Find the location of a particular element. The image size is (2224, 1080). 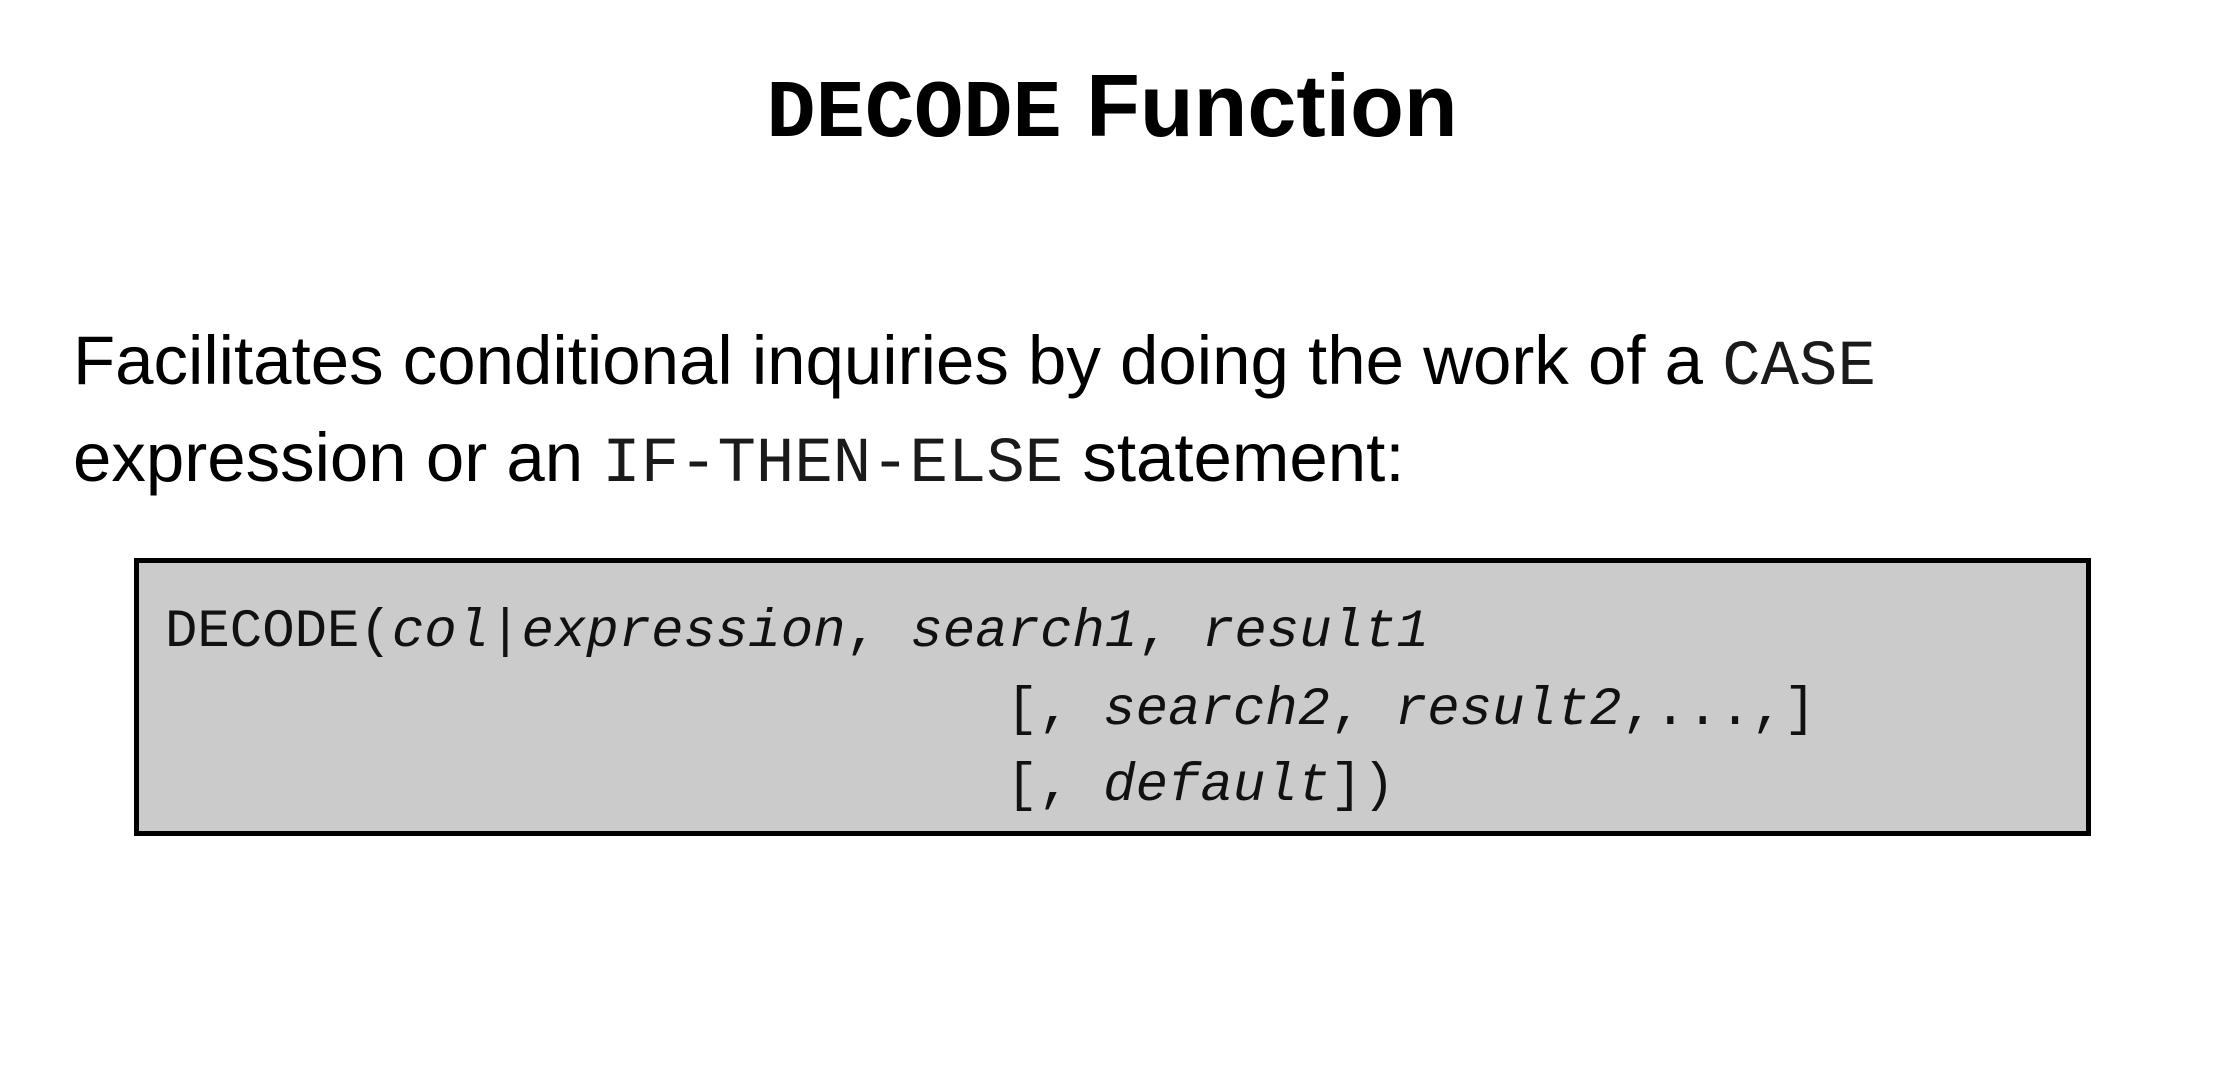

slide-title: DECODE Function is located at coordinates (1112, 110).